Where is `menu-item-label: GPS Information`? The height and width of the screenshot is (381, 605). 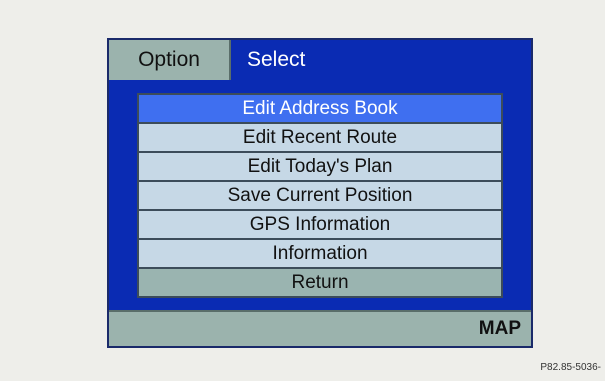
menu-item-label: GPS Information is located at coordinates (320, 224).